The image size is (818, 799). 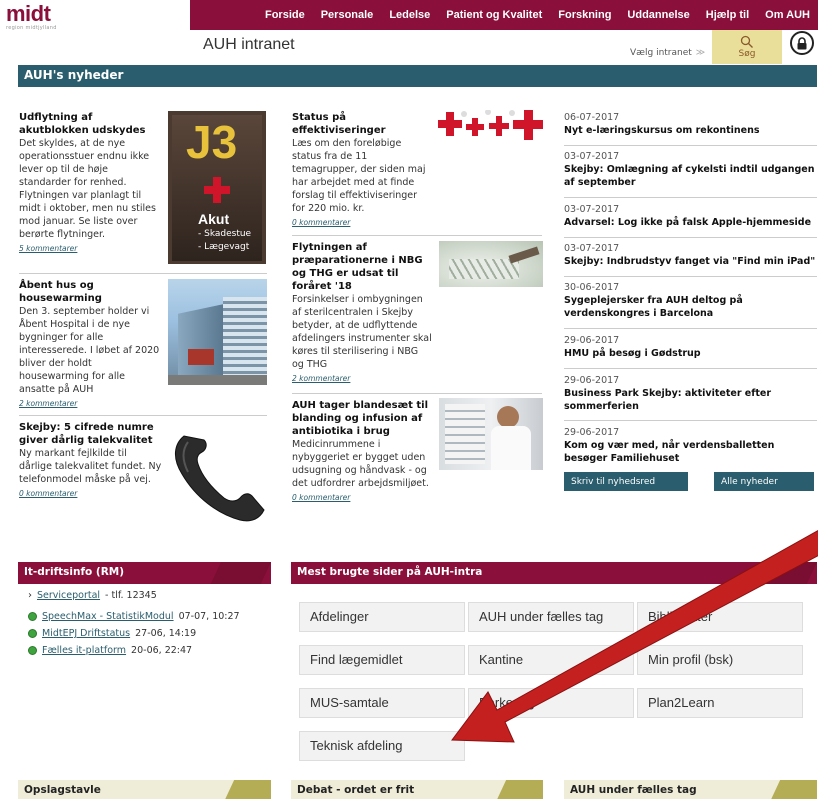 What do you see at coordinates (720, 703) in the screenshot?
I see `quick-link-plan2learn: Plan2Learn` at bounding box center [720, 703].